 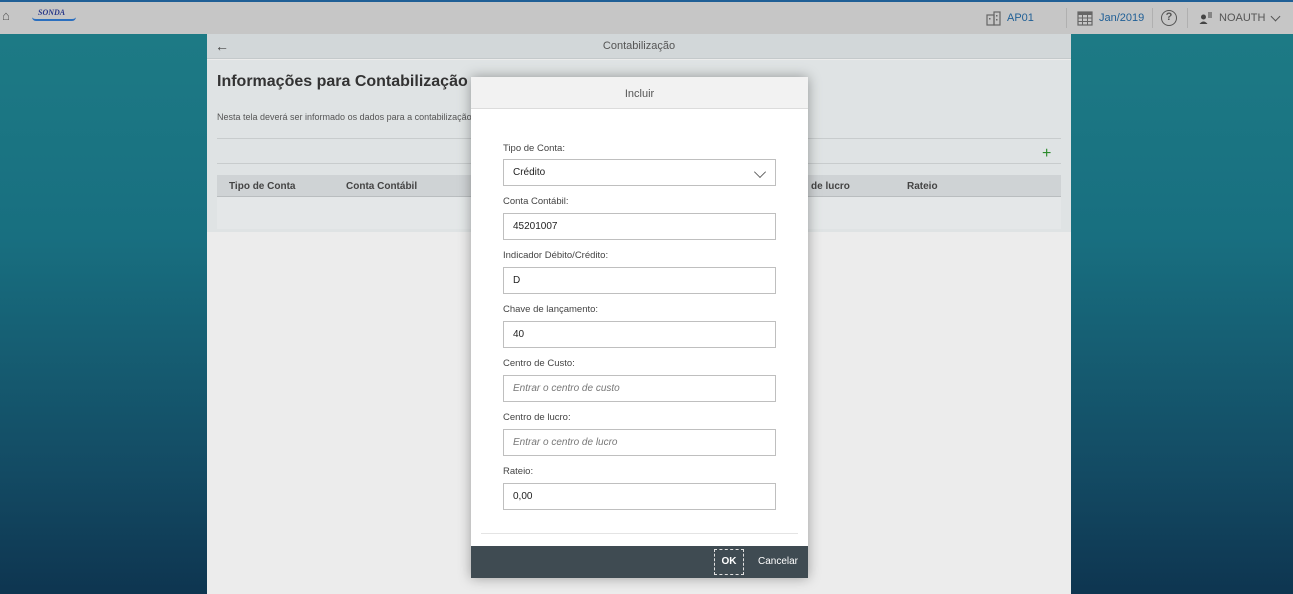 I want to click on dialog-footer: OK Cancelar, so click(x=639, y=562).